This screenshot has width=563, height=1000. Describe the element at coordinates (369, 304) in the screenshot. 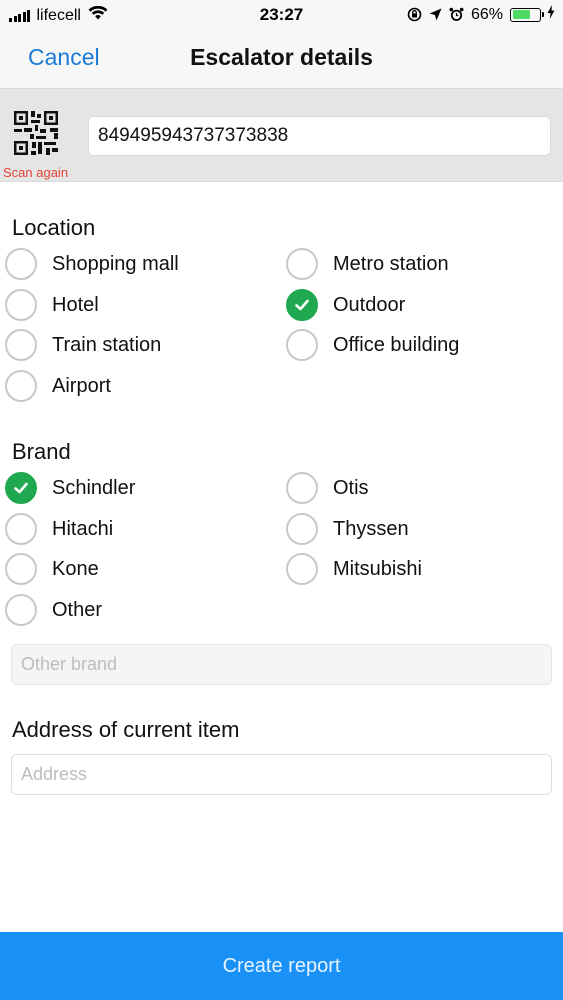

I see `radio-label: Outdoor` at that location.